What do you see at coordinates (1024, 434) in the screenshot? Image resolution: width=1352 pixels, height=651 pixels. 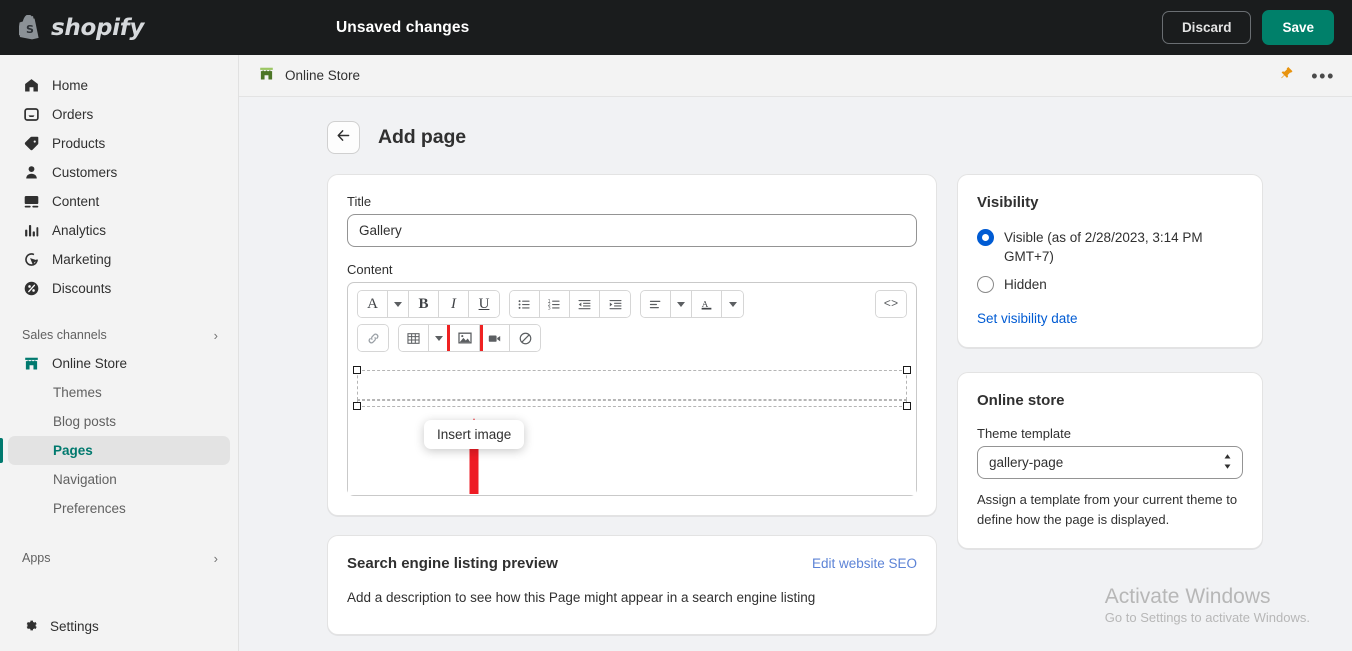 I see `theme-template-label: Theme template` at bounding box center [1024, 434].